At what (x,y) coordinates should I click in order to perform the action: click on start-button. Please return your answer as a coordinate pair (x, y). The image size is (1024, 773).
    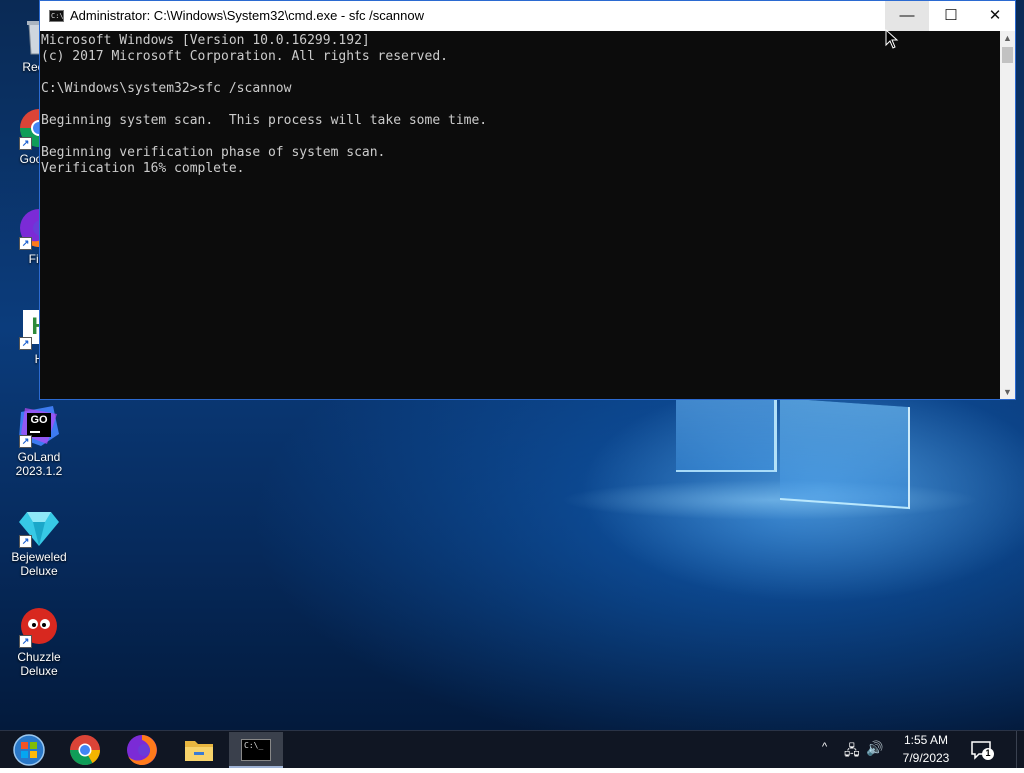
    Looking at the image, I should click on (29, 750).